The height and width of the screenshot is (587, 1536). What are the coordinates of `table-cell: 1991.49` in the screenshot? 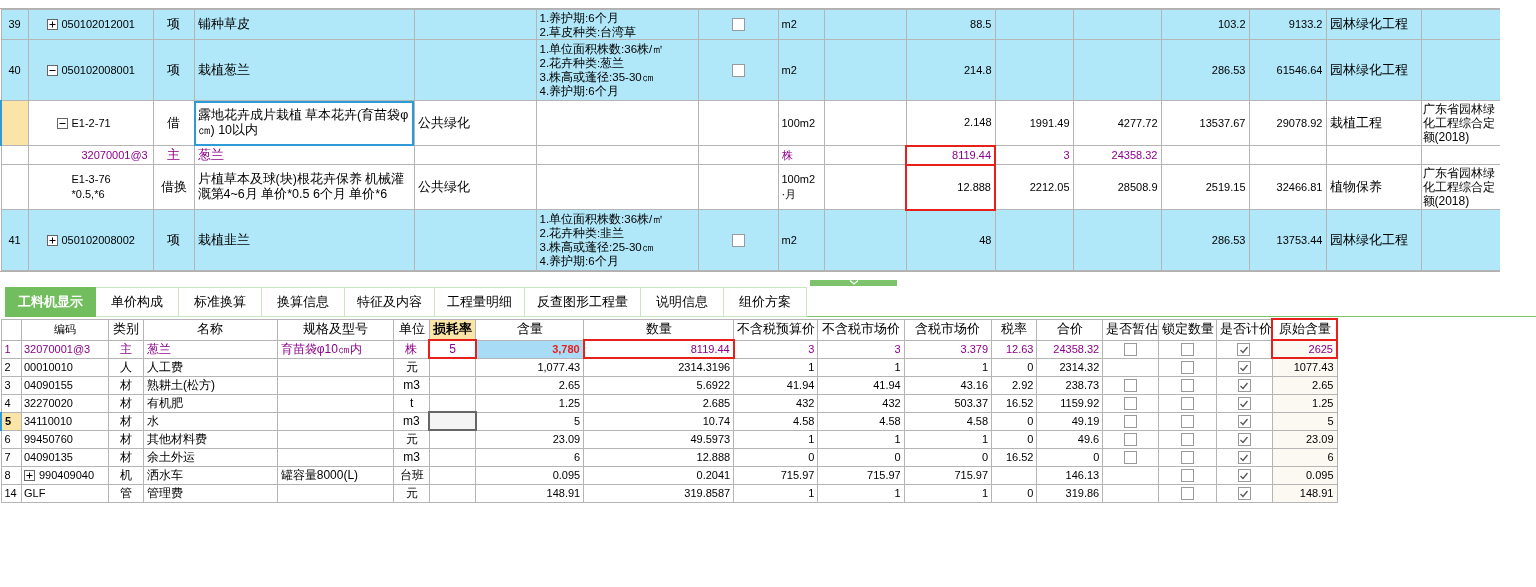 It's located at (1034, 123).